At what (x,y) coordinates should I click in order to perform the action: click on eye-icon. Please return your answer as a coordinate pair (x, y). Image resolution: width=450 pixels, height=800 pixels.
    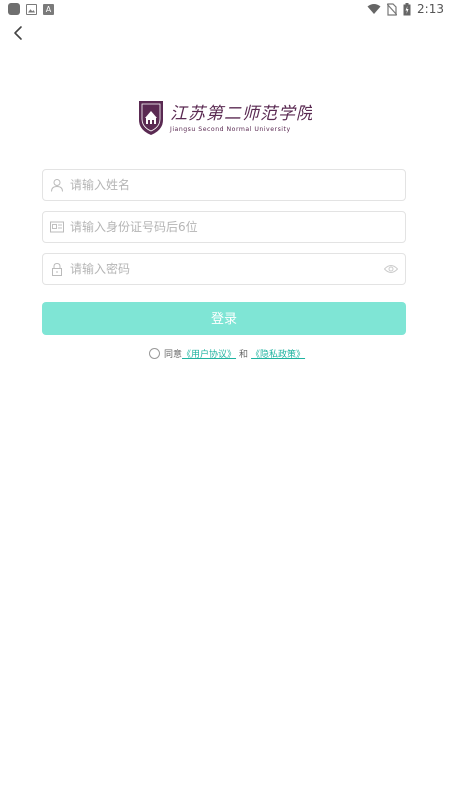
    Looking at the image, I should click on (391, 269).